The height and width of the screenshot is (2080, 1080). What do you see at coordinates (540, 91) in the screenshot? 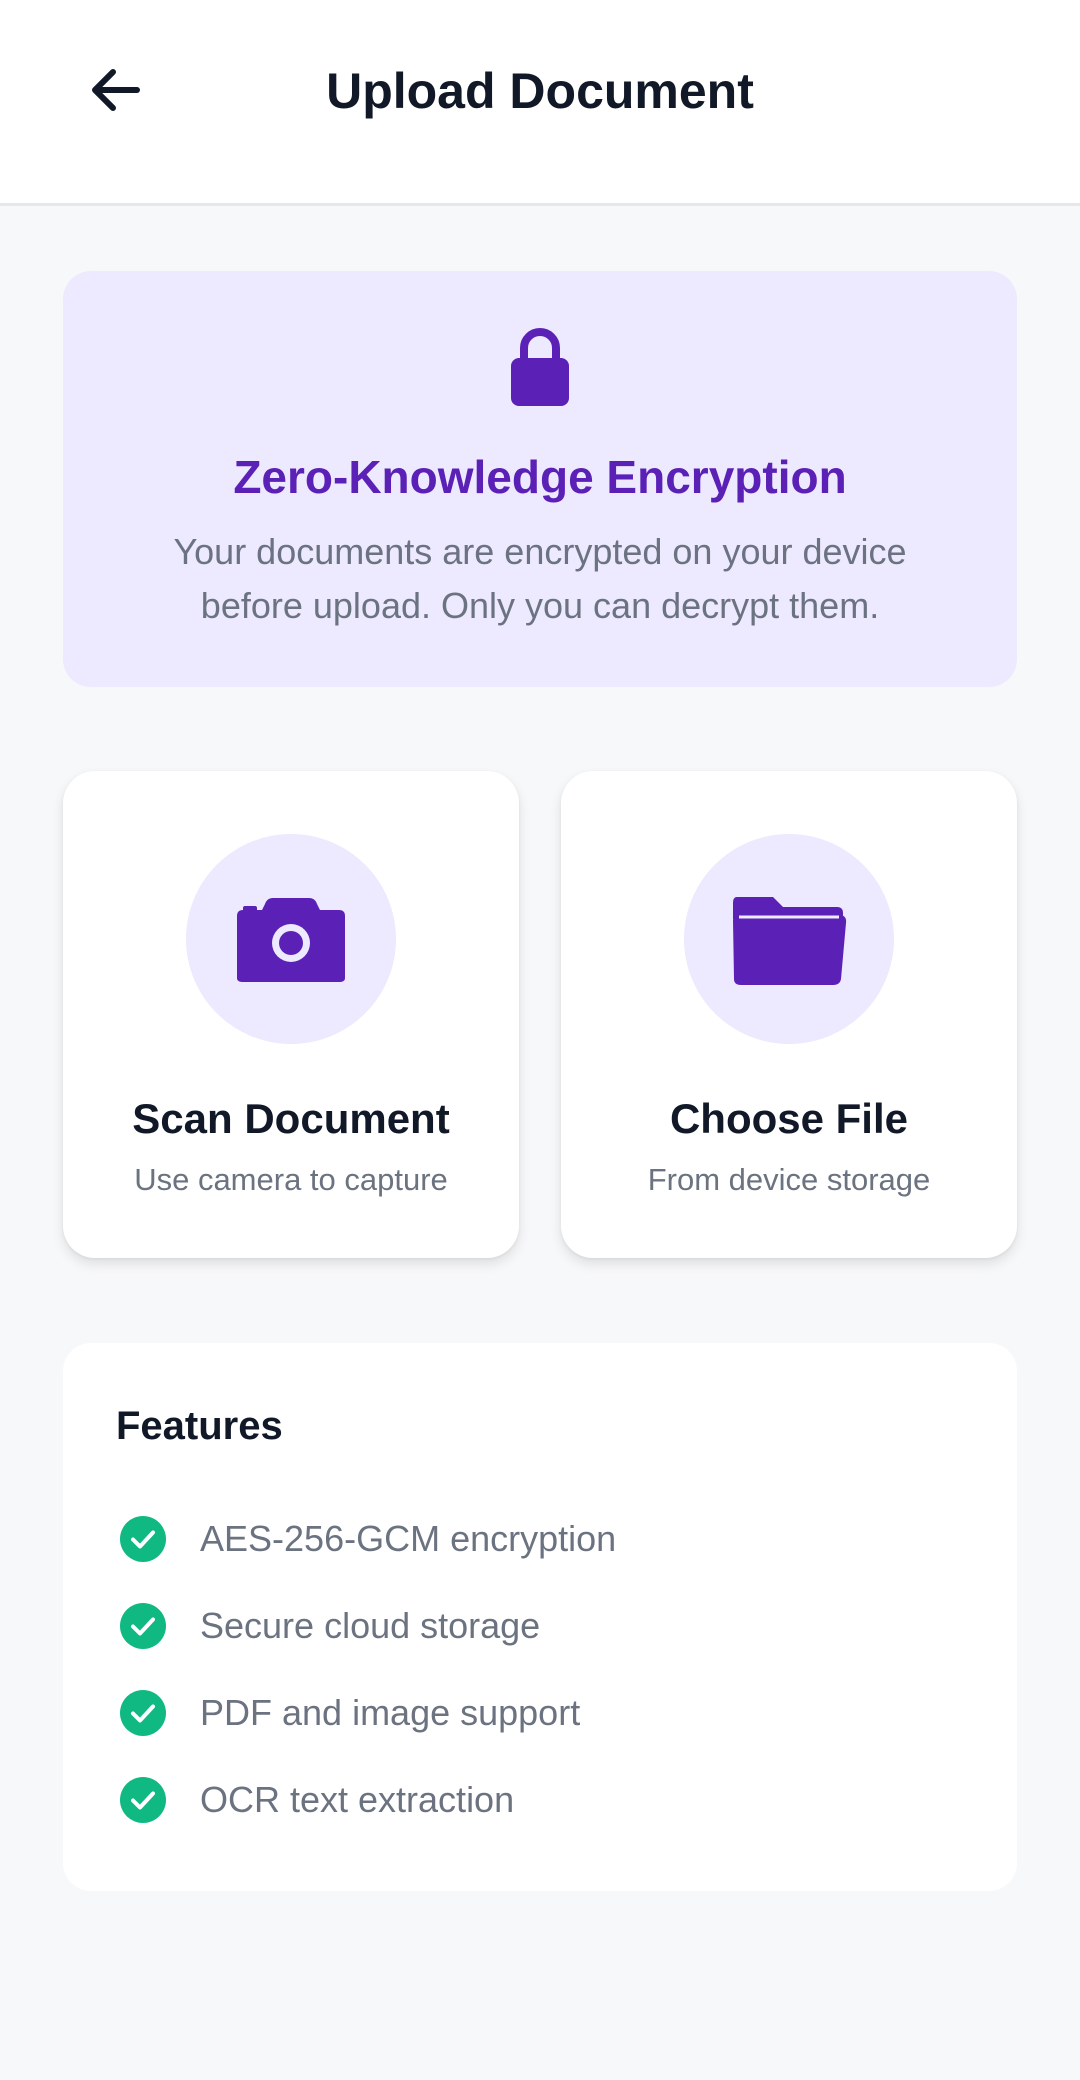
I see `page-title: Upload Document` at bounding box center [540, 91].